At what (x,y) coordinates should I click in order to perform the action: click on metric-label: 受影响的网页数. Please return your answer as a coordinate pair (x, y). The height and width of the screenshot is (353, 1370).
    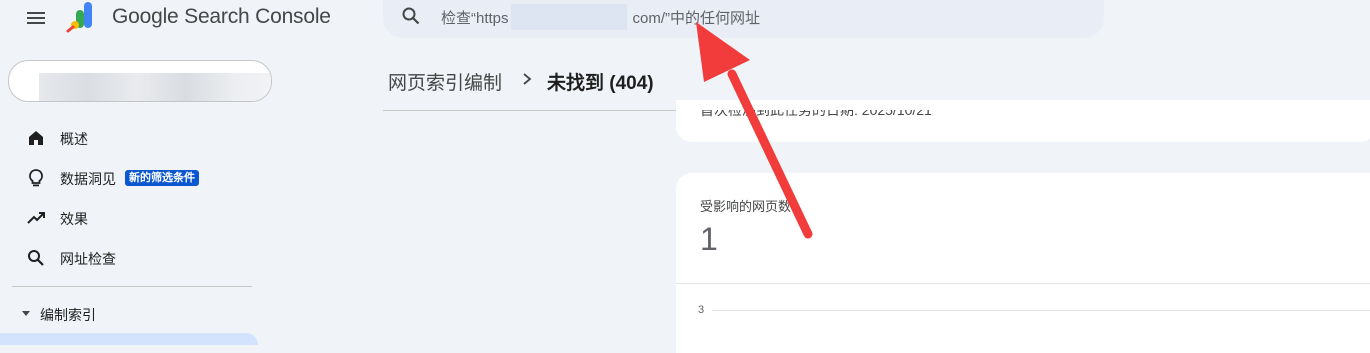
    Looking at the image, I should click on (746, 206).